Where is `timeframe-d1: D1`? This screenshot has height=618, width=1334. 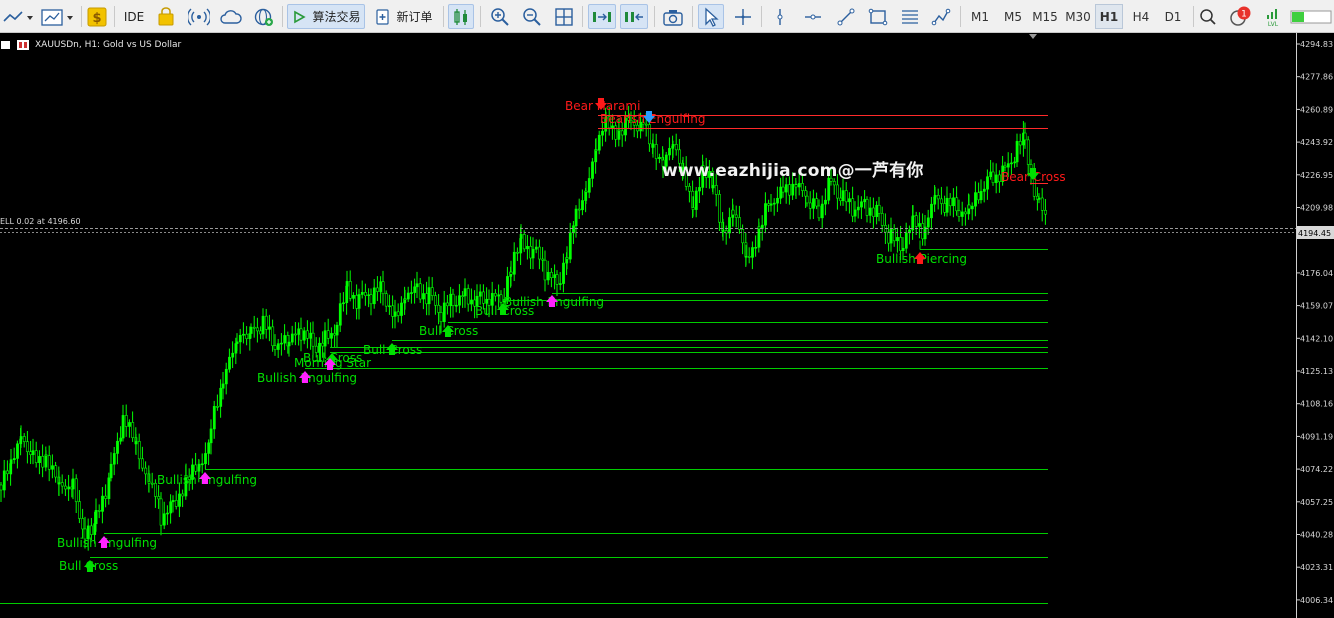 timeframe-d1: D1 is located at coordinates (1173, 16).